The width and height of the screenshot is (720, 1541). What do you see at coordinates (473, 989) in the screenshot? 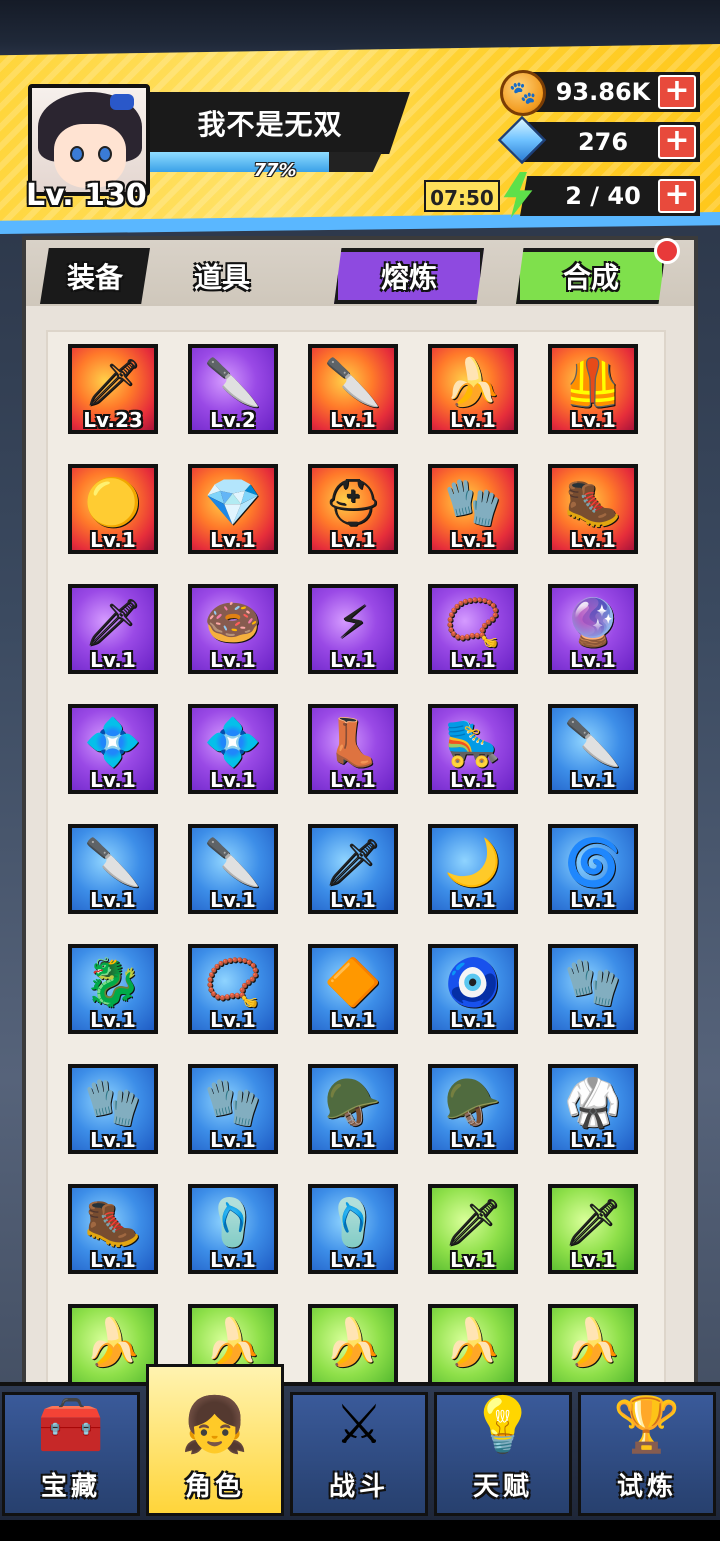
I see `inventory-item: 🧿 Lv.1` at bounding box center [473, 989].